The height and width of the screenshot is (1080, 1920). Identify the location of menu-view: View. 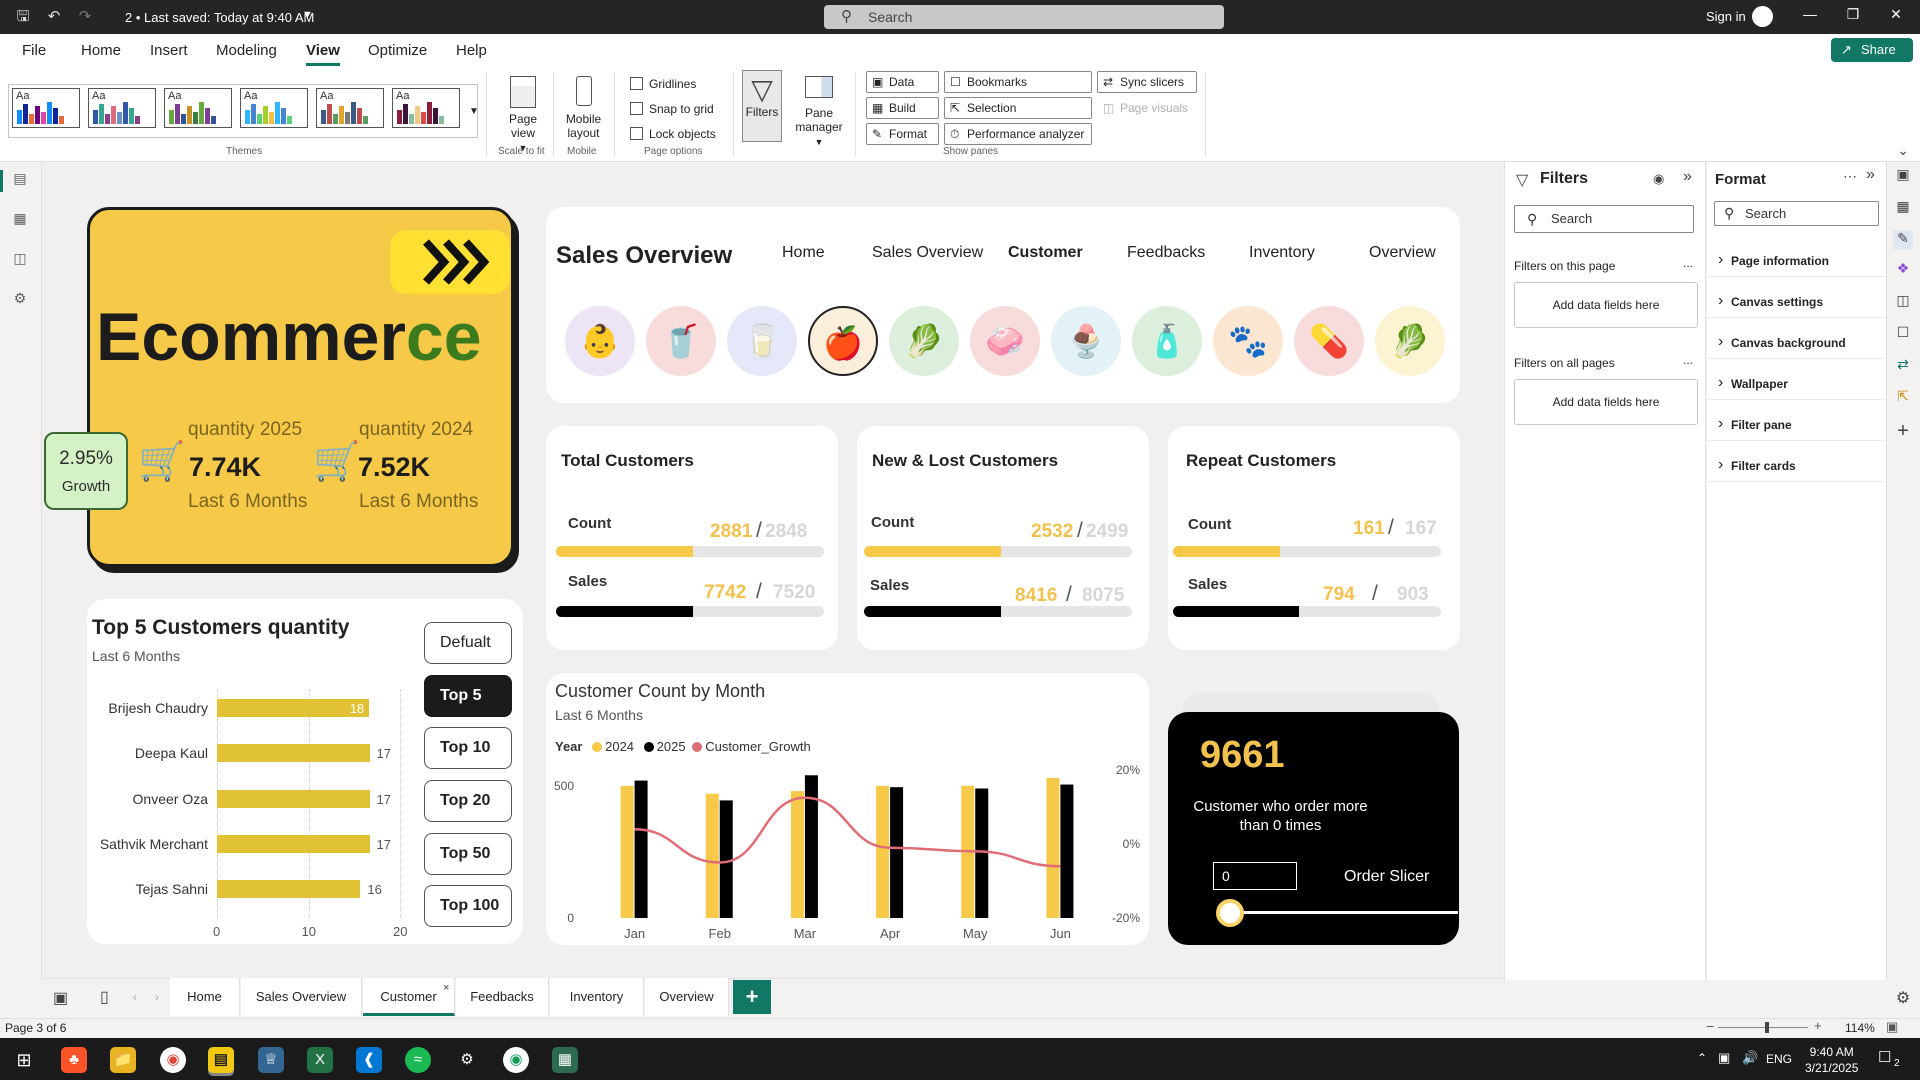
(323, 54).